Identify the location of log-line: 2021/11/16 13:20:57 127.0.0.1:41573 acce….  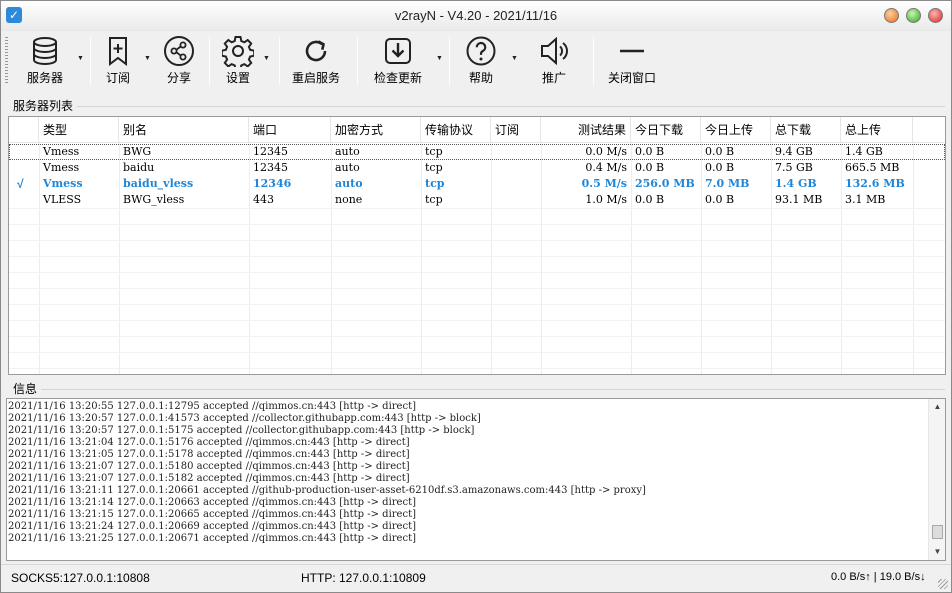
(244, 418).